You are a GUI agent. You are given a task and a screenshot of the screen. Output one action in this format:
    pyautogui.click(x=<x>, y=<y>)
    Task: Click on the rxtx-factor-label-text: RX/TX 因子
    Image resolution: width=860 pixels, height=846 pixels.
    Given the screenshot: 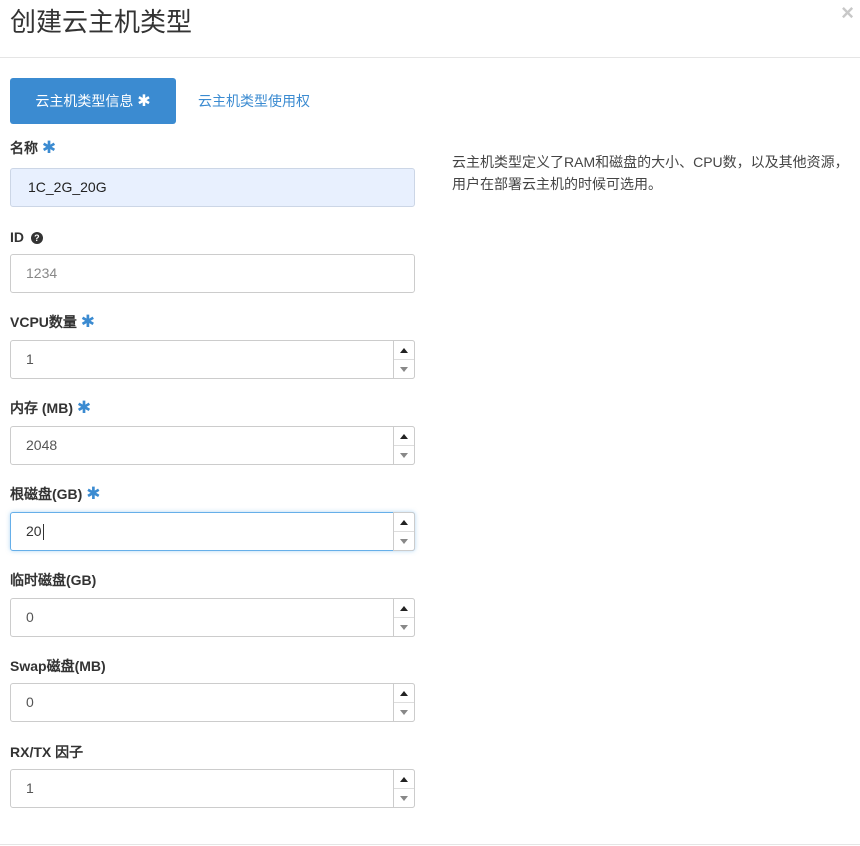 What is the action you would take?
    pyautogui.click(x=47, y=752)
    